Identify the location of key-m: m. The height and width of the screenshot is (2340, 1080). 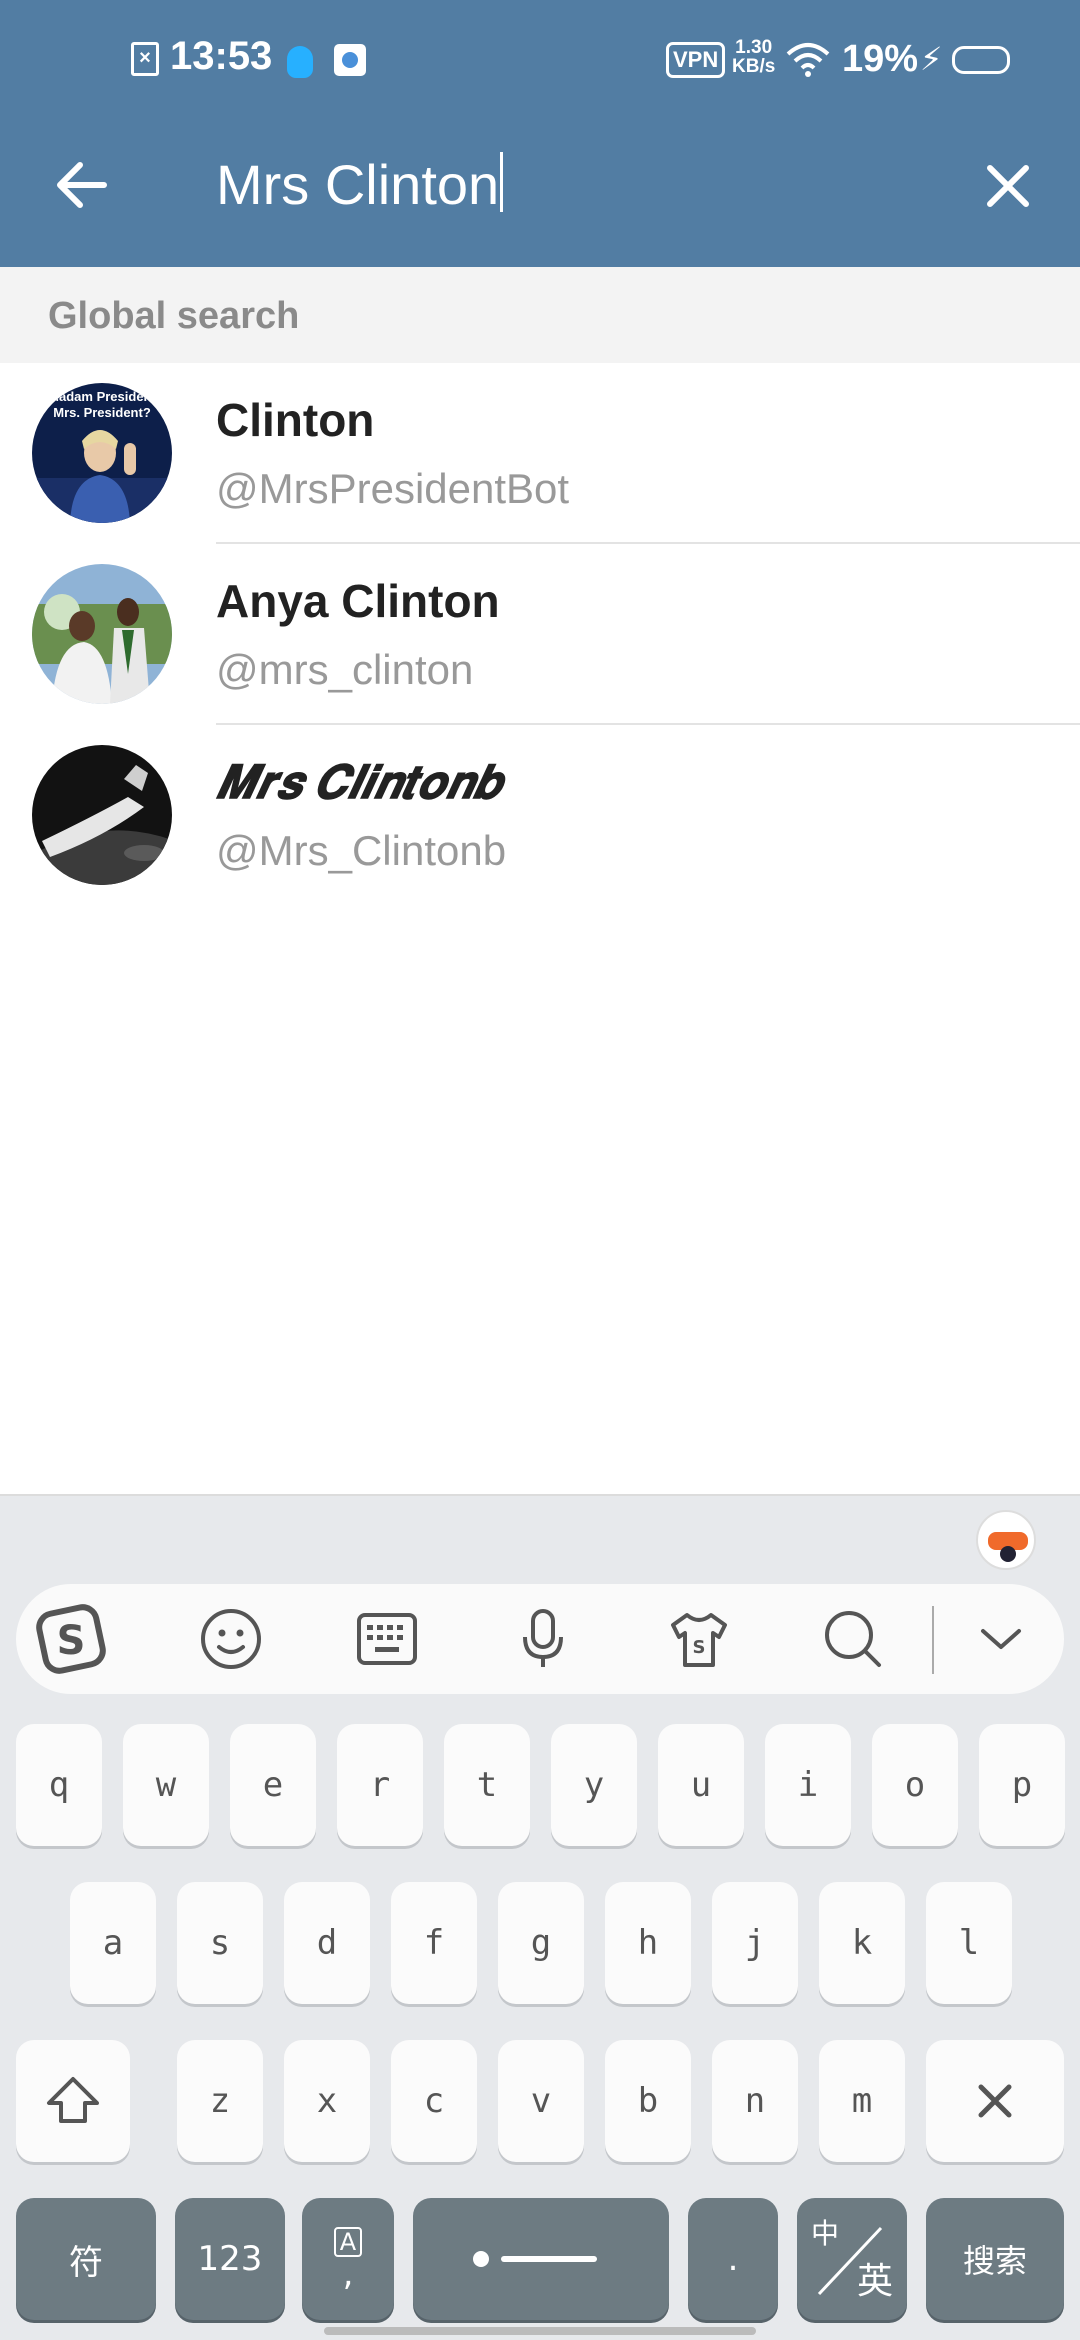
(862, 2101).